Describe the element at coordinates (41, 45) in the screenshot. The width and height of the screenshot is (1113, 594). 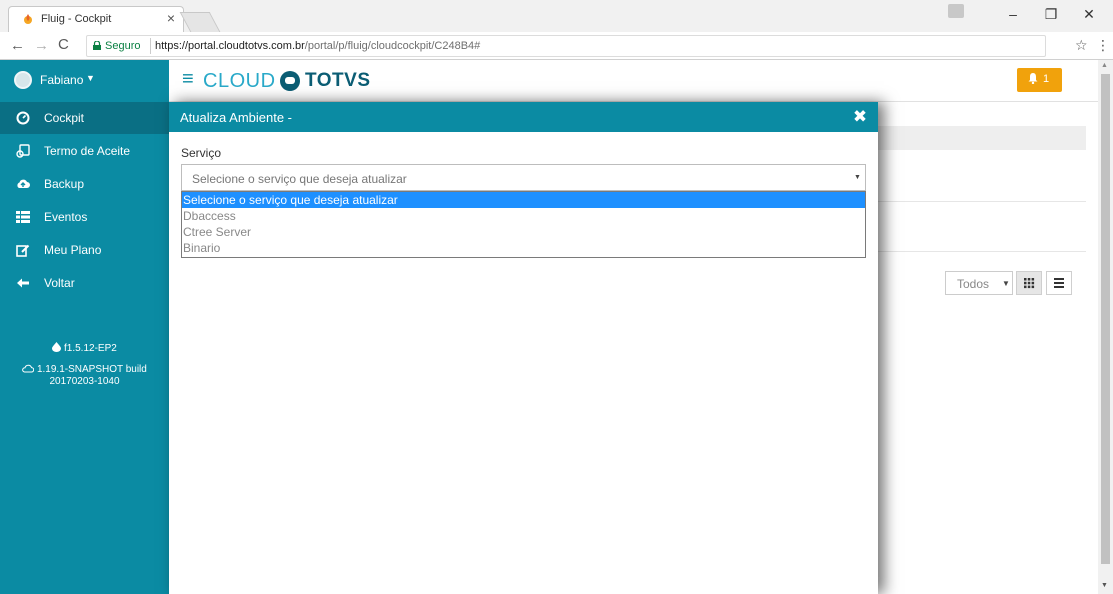
I see `forward-icon: →` at that location.